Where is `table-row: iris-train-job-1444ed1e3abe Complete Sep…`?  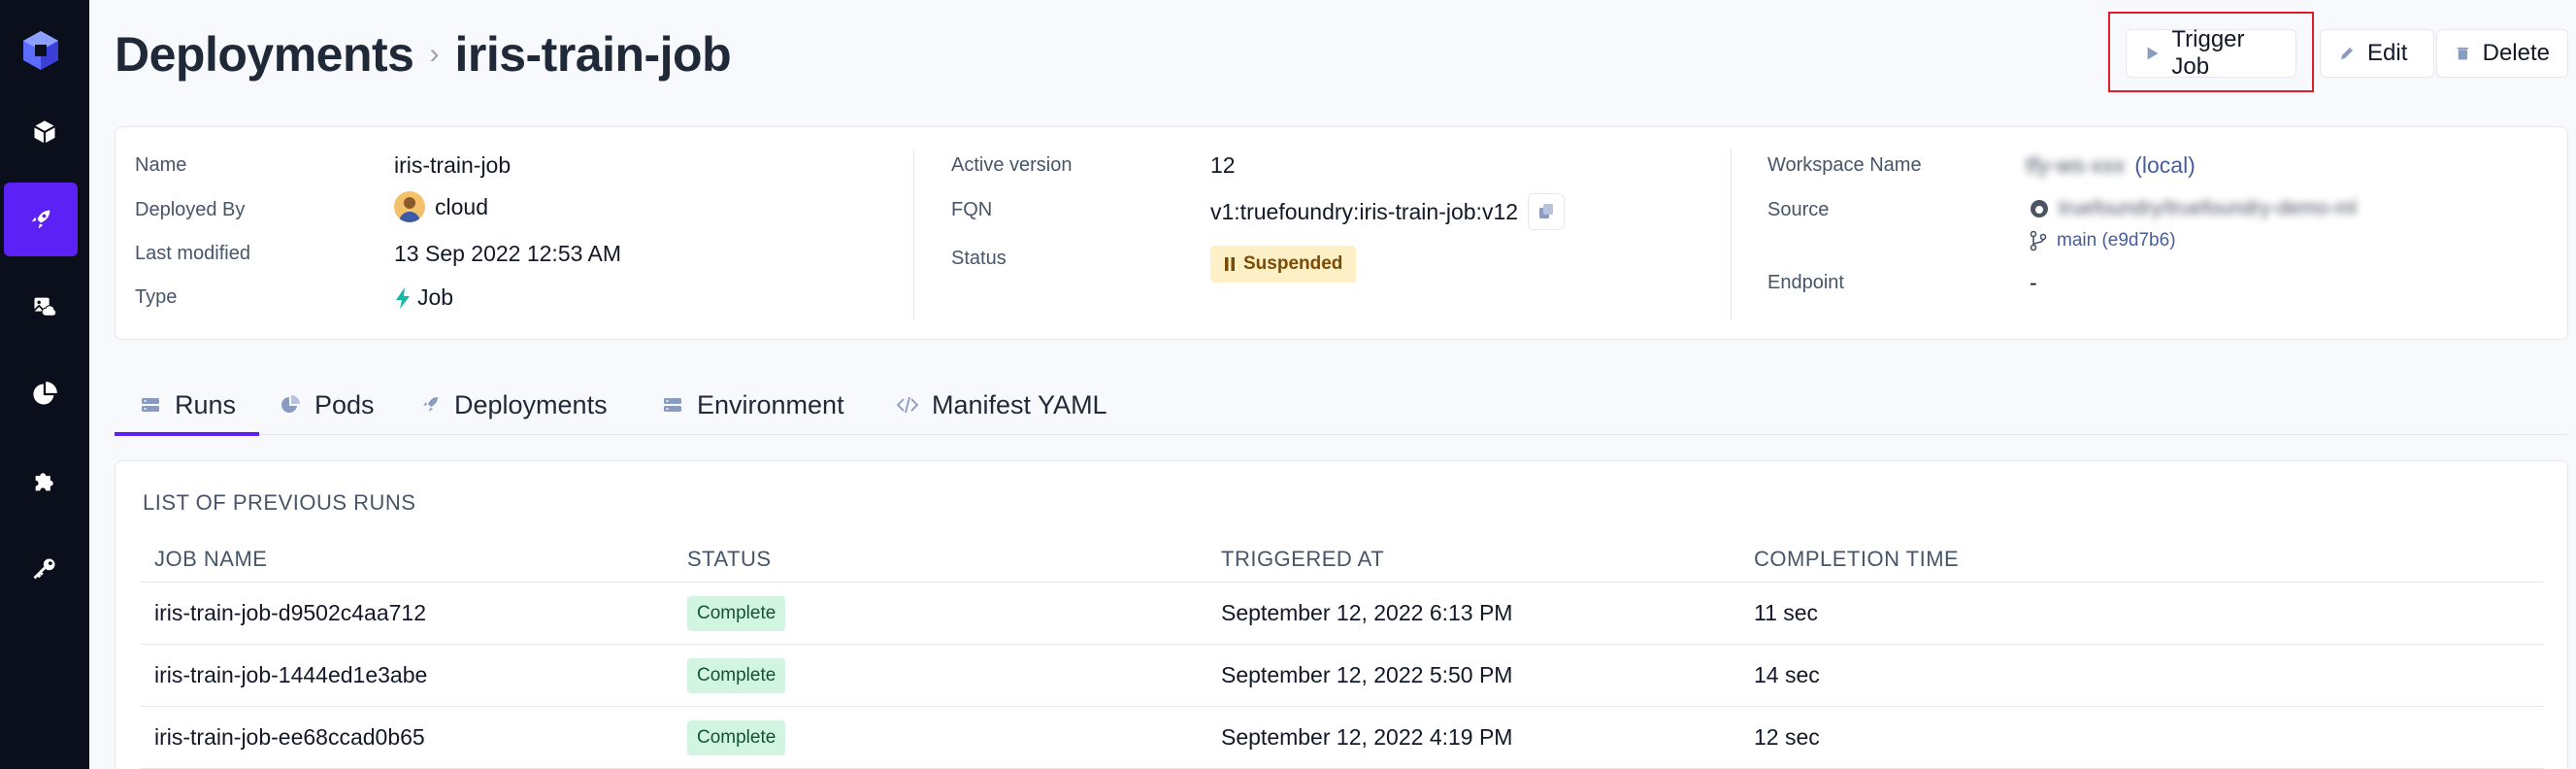 table-row: iris-train-job-1444ed1e3abe Complete Sep… is located at coordinates (1342, 676).